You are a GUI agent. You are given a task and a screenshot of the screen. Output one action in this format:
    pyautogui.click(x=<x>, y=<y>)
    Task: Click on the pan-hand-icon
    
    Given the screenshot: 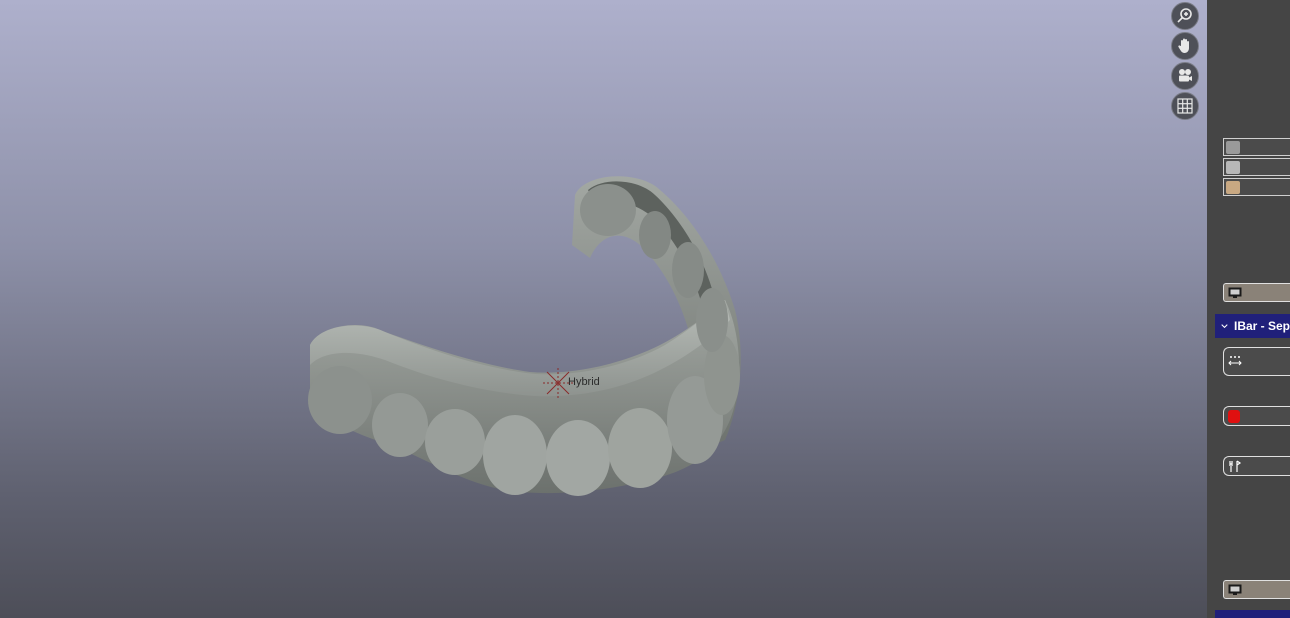 What is the action you would take?
    pyautogui.click(x=1185, y=46)
    